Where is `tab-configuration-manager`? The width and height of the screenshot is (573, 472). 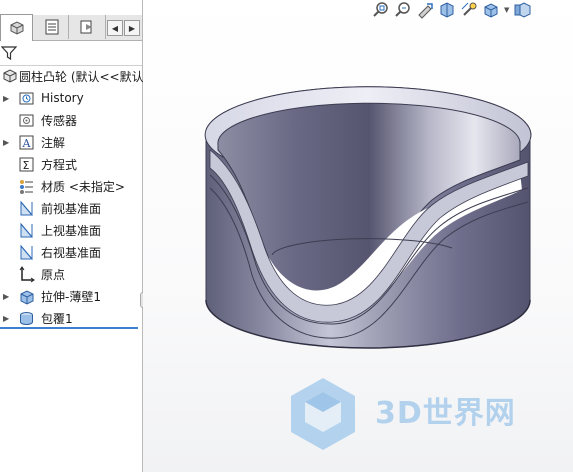
tab-configuration-manager is located at coordinates (87, 27).